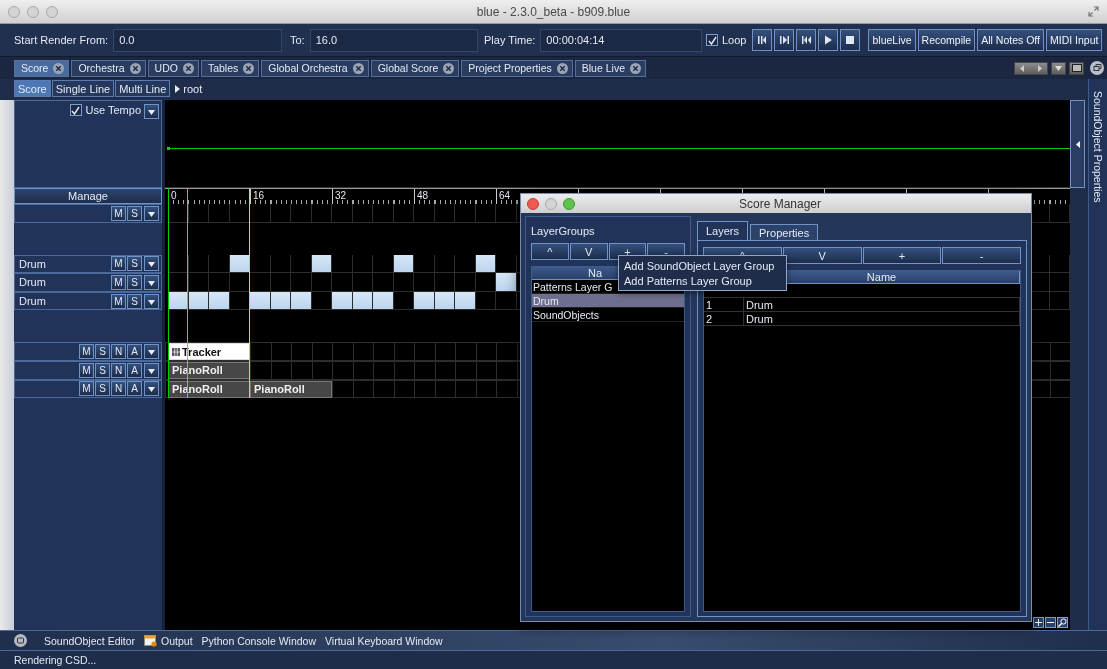  What do you see at coordinates (806, 40) in the screenshot?
I see `skip-back-button` at bounding box center [806, 40].